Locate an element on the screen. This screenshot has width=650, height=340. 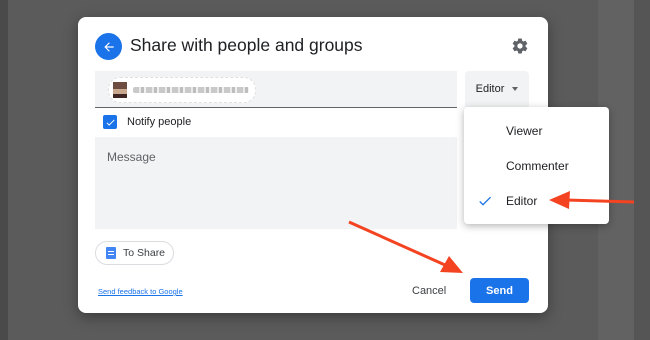
annotation-arrow-editor is located at coordinates (592, 200).